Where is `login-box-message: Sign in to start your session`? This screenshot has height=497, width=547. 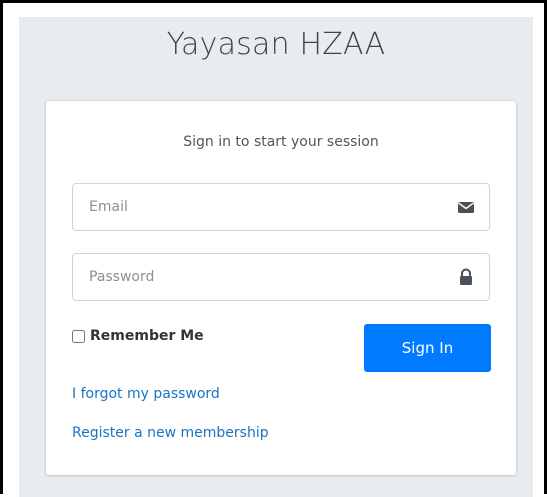 login-box-message: Sign in to start your session is located at coordinates (281, 142).